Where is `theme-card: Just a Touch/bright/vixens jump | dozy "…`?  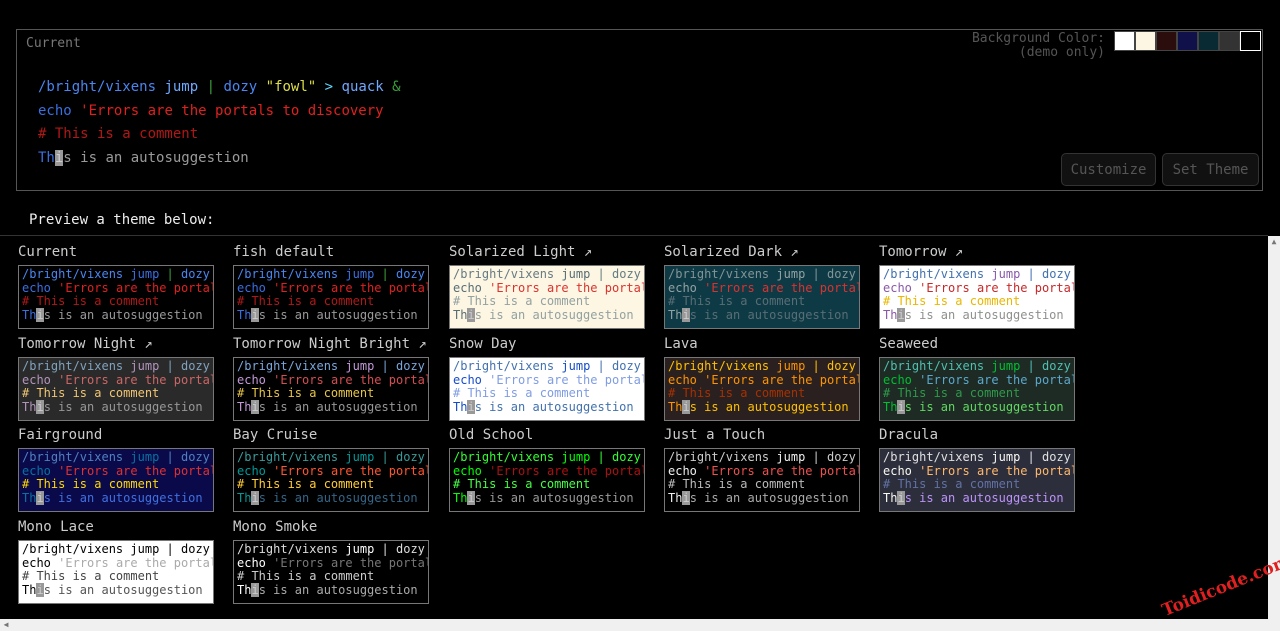 theme-card: Just a Touch/bright/vixens jump | dozy "… is located at coordinates (762, 468).